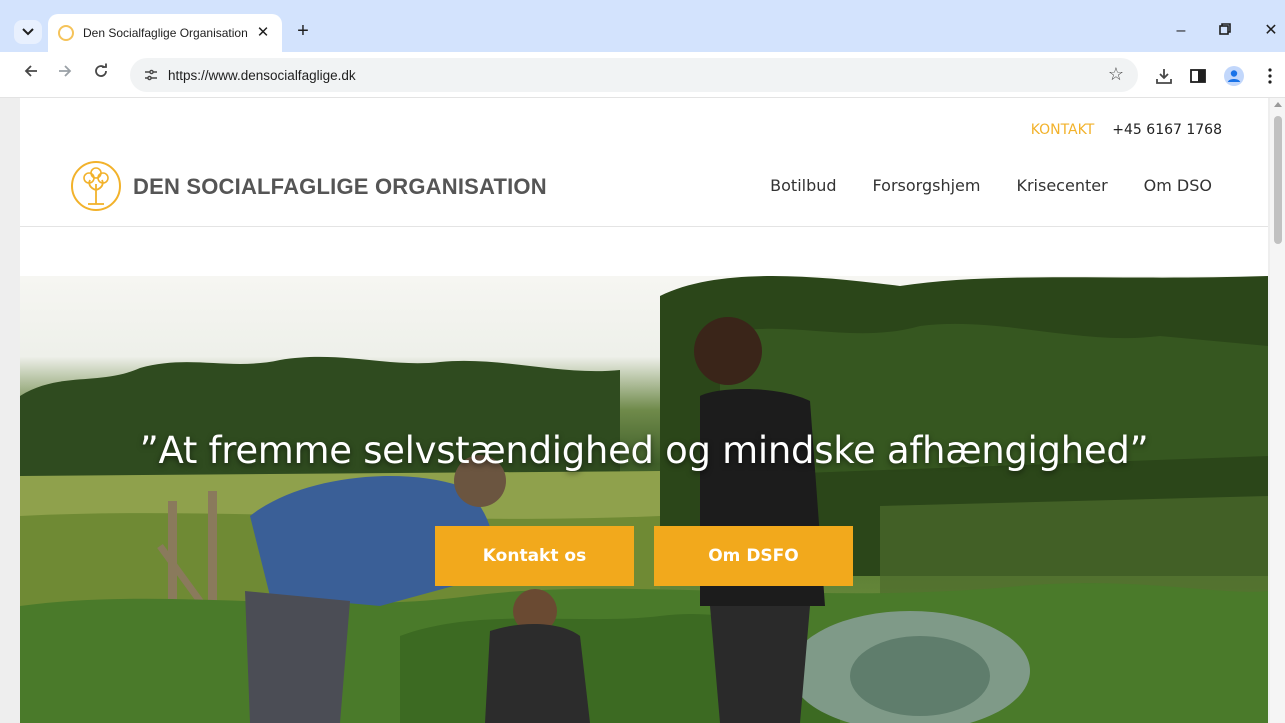 Image resolution: width=1285 pixels, height=723 pixels. I want to click on profile-avatar-icon, so click(1234, 76).